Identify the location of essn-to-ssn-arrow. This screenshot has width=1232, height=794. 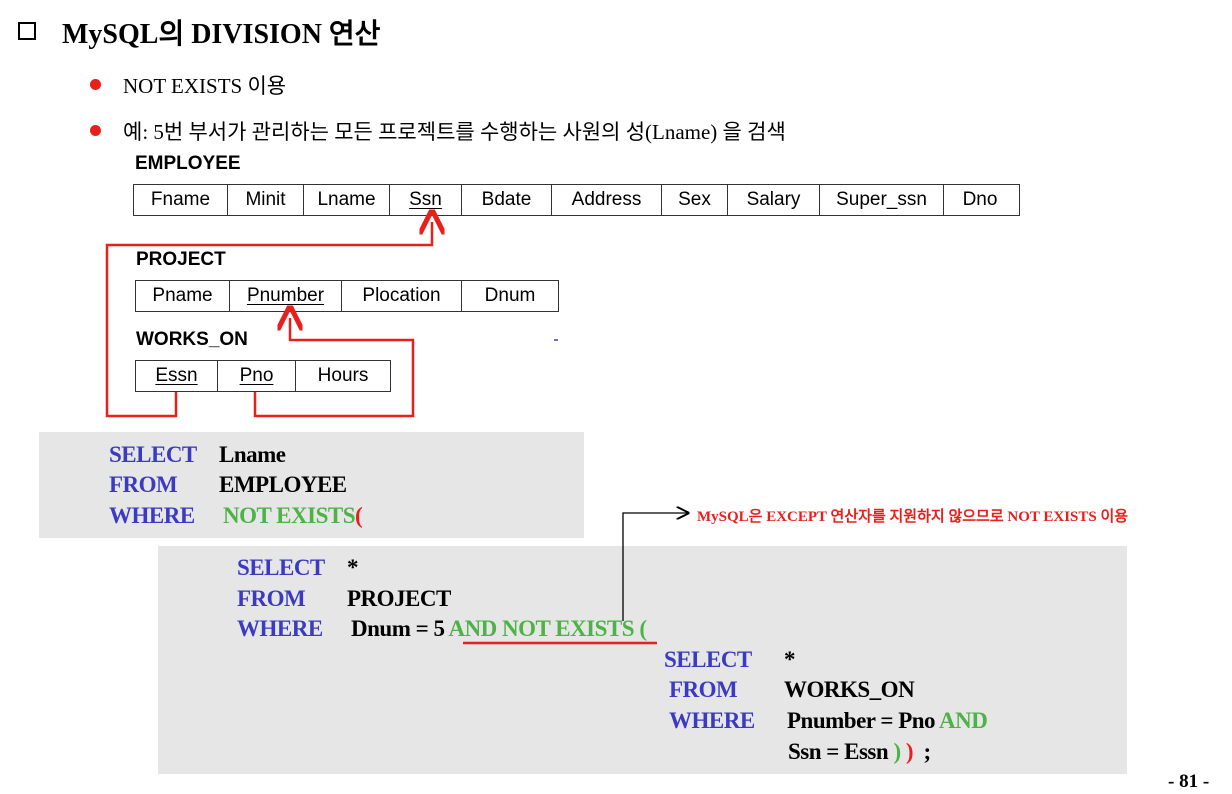
(268, 320).